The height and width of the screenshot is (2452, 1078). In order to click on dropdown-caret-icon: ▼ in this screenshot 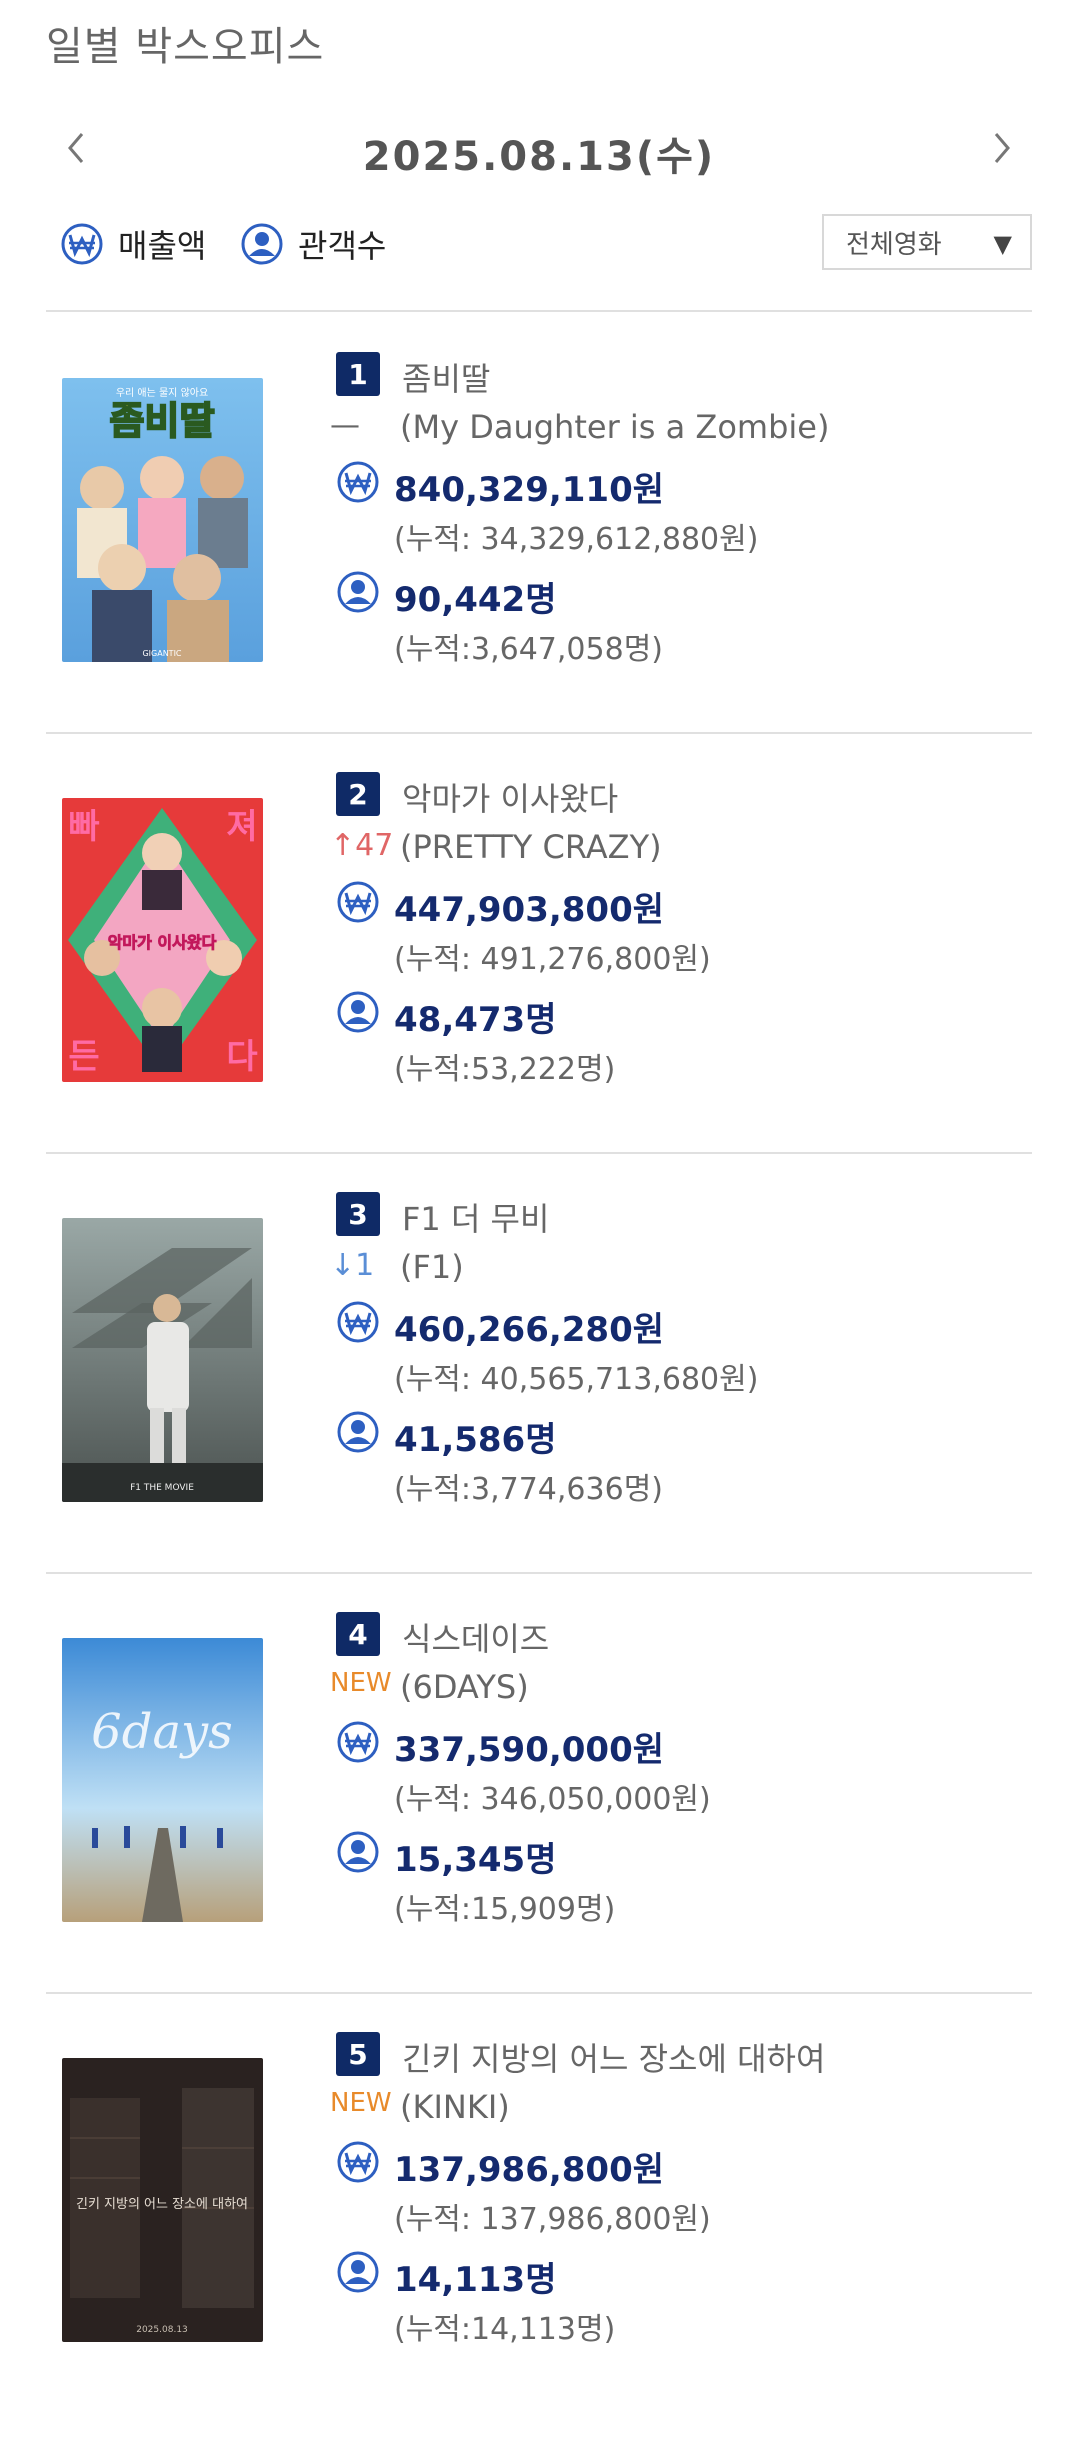, I will do `click(1002, 244)`.